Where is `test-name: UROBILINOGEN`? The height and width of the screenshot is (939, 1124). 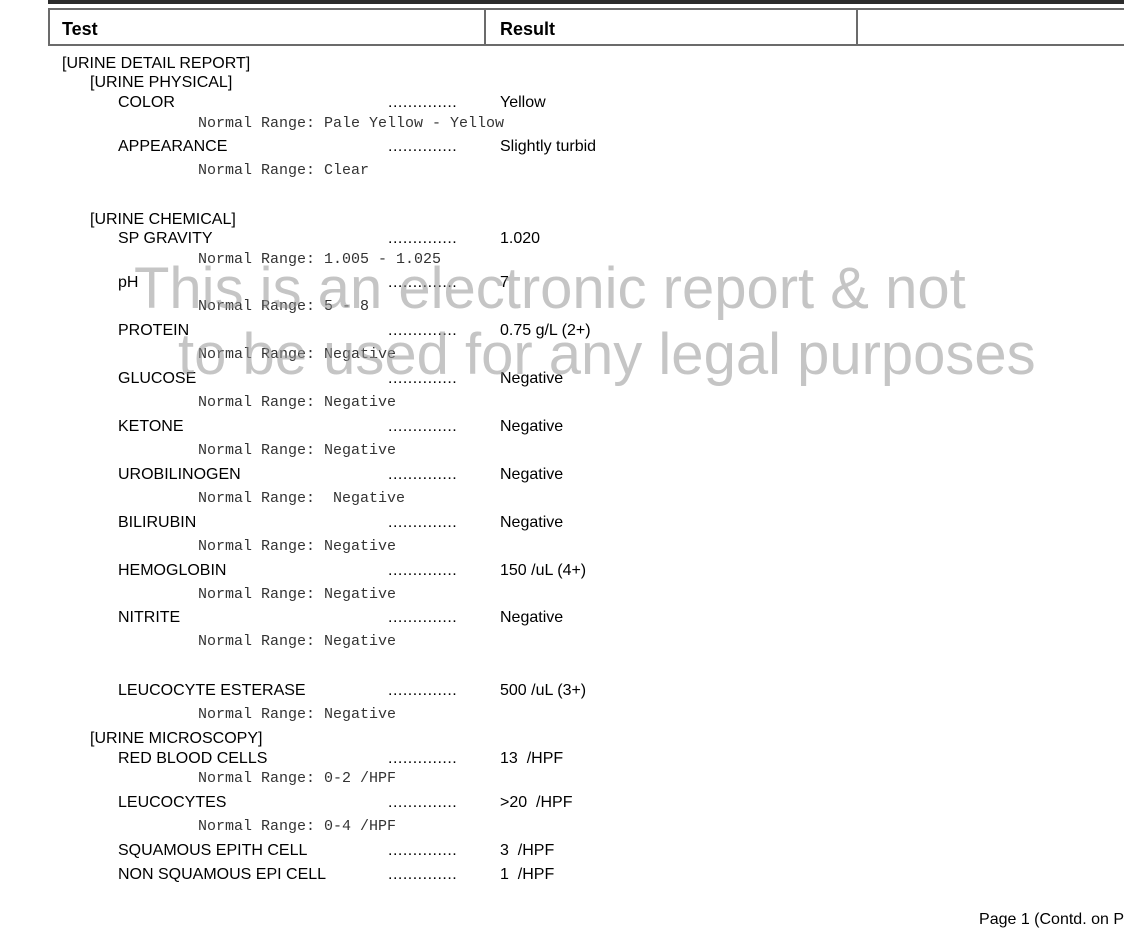
test-name: UROBILINOGEN is located at coordinates (179, 474).